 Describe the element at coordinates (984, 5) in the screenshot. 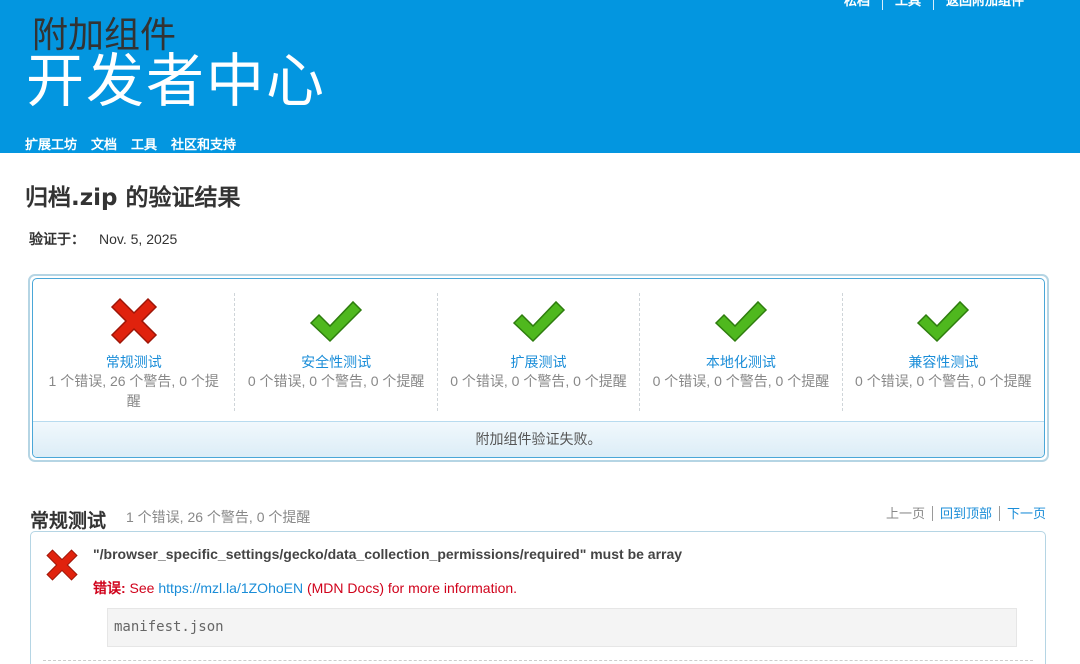

I see `top-link-back-to-addons: 返回附加组件` at that location.